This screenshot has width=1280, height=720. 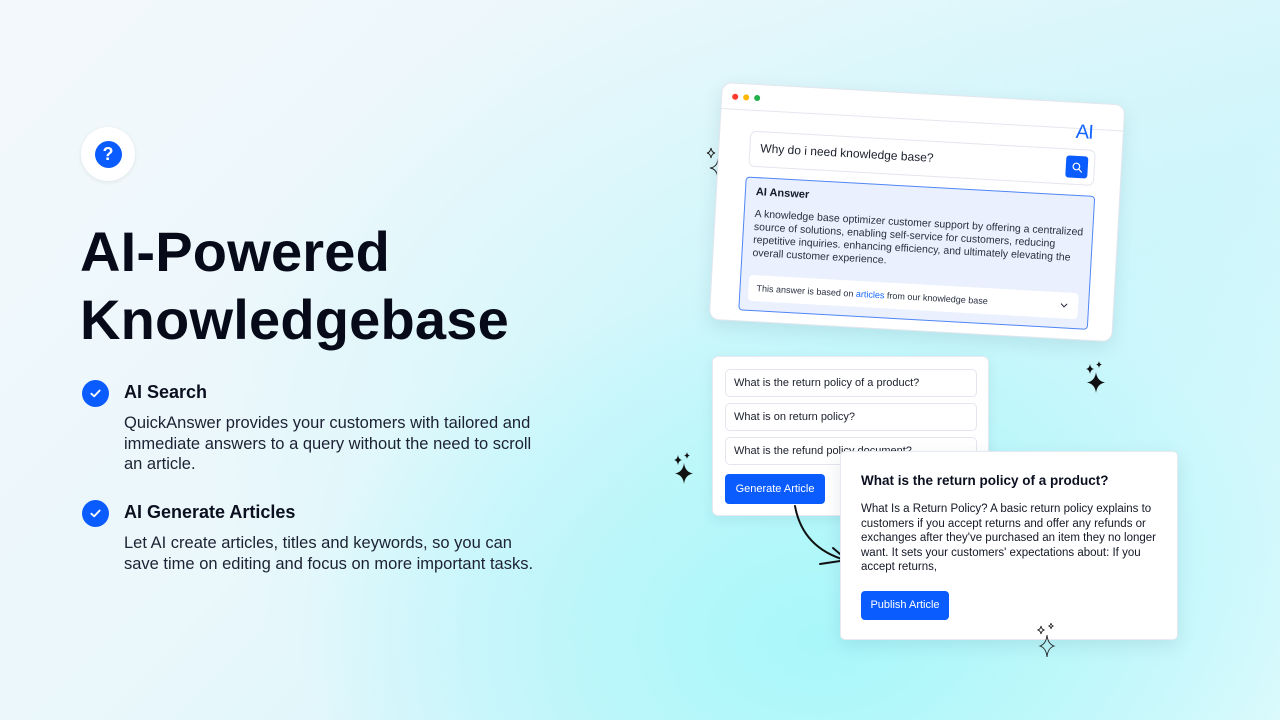 What do you see at coordinates (985, 480) in the screenshot?
I see `article-title: What is the return policy of a product?` at bounding box center [985, 480].